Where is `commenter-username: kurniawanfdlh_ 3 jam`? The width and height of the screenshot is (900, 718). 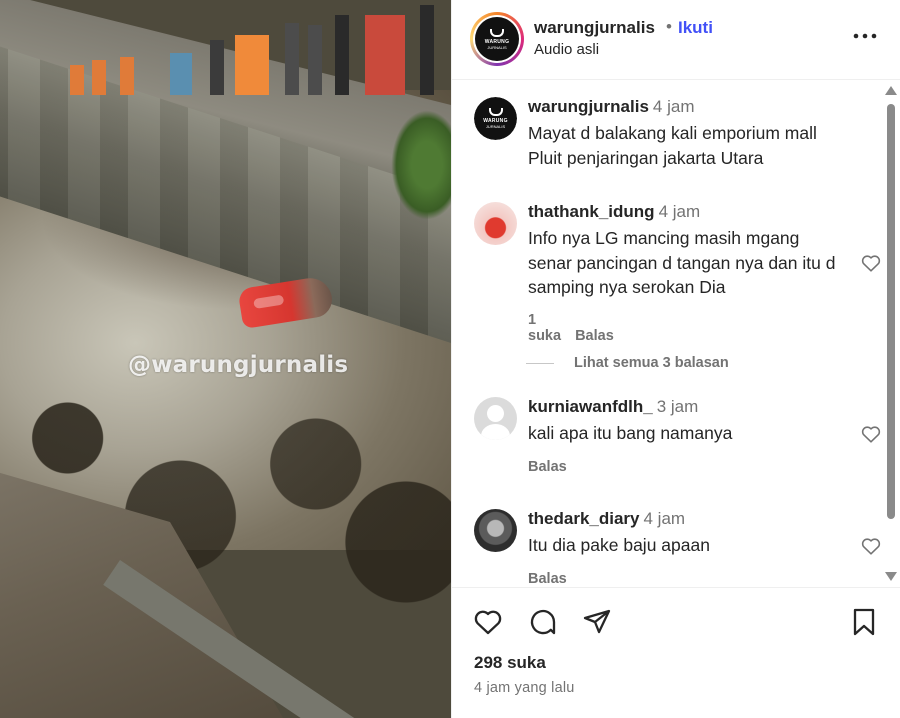 commenter-username: kurniawanfdlh_ 3 jam is located at coordinates (613, 407).